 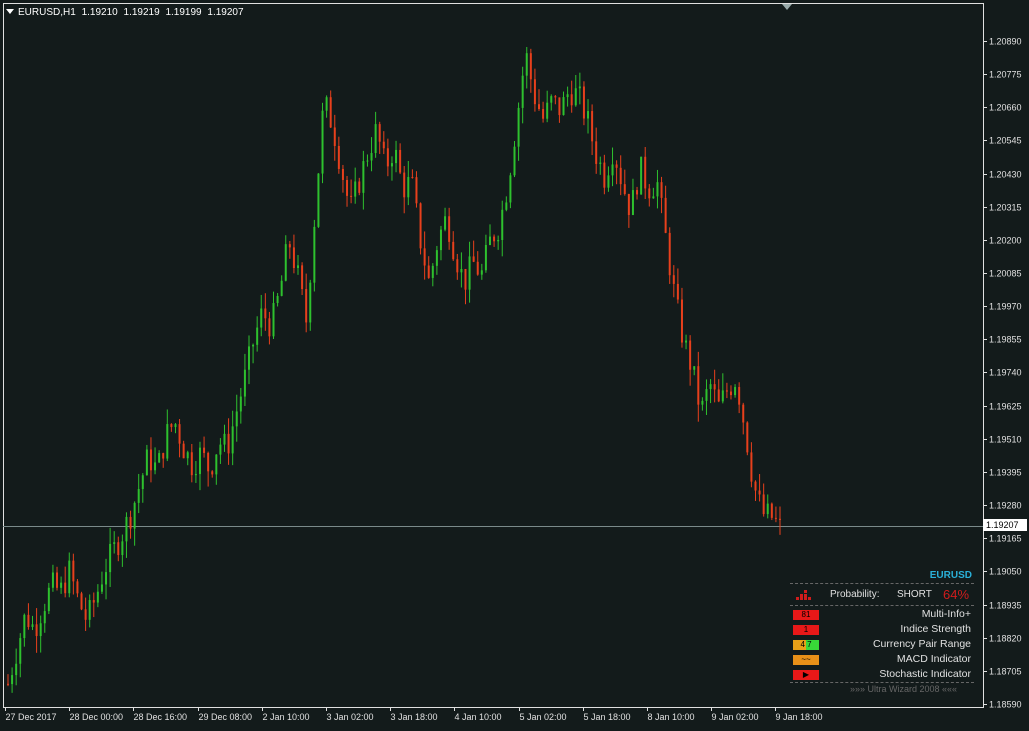 I want to click on indicator-label: Indice Strength, so click(x=935, y=629).